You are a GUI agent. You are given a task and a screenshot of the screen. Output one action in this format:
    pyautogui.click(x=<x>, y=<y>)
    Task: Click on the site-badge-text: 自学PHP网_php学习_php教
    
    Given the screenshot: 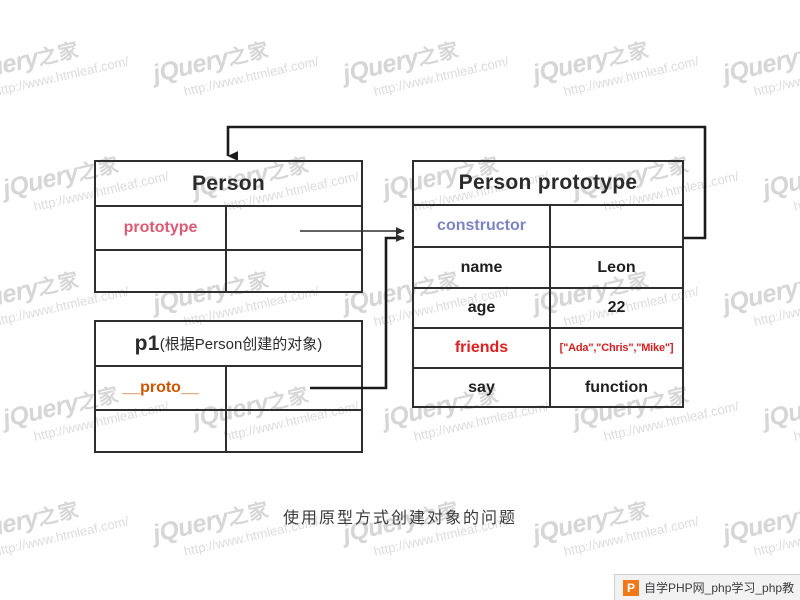 What is the action you would take?
    pyautogui.click(x=719, y=588)
    